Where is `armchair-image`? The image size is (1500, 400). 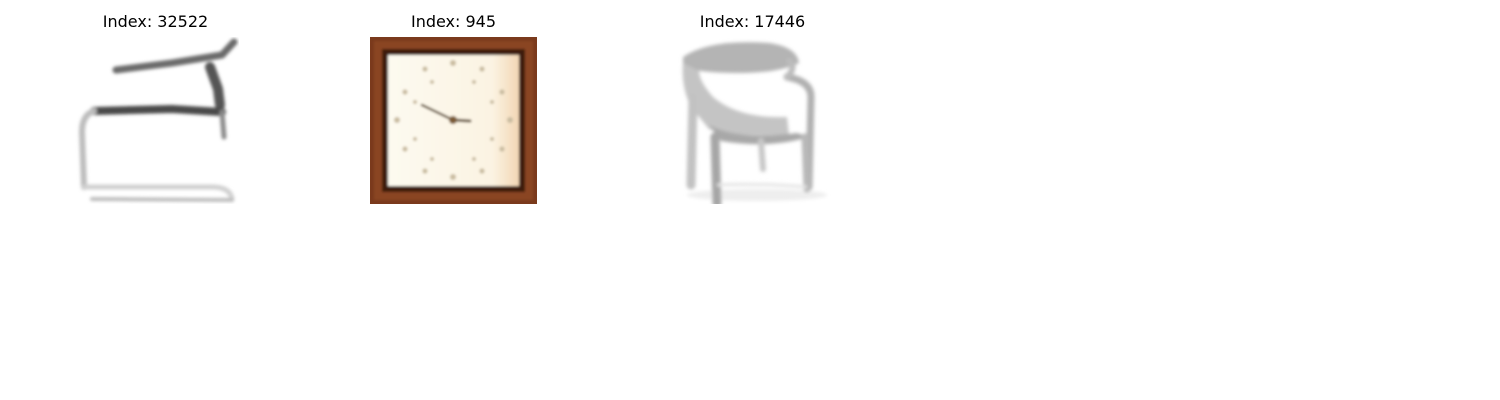 armchair-image is located at coordinates (752, 120).